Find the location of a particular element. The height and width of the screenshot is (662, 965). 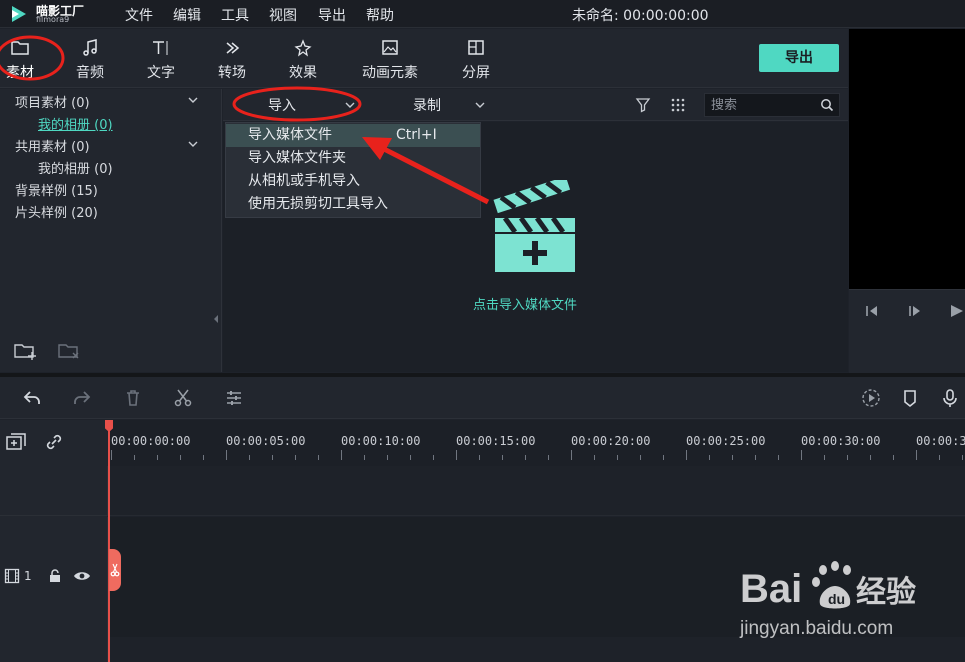

lock-icon is located at coordinates (55, 576).